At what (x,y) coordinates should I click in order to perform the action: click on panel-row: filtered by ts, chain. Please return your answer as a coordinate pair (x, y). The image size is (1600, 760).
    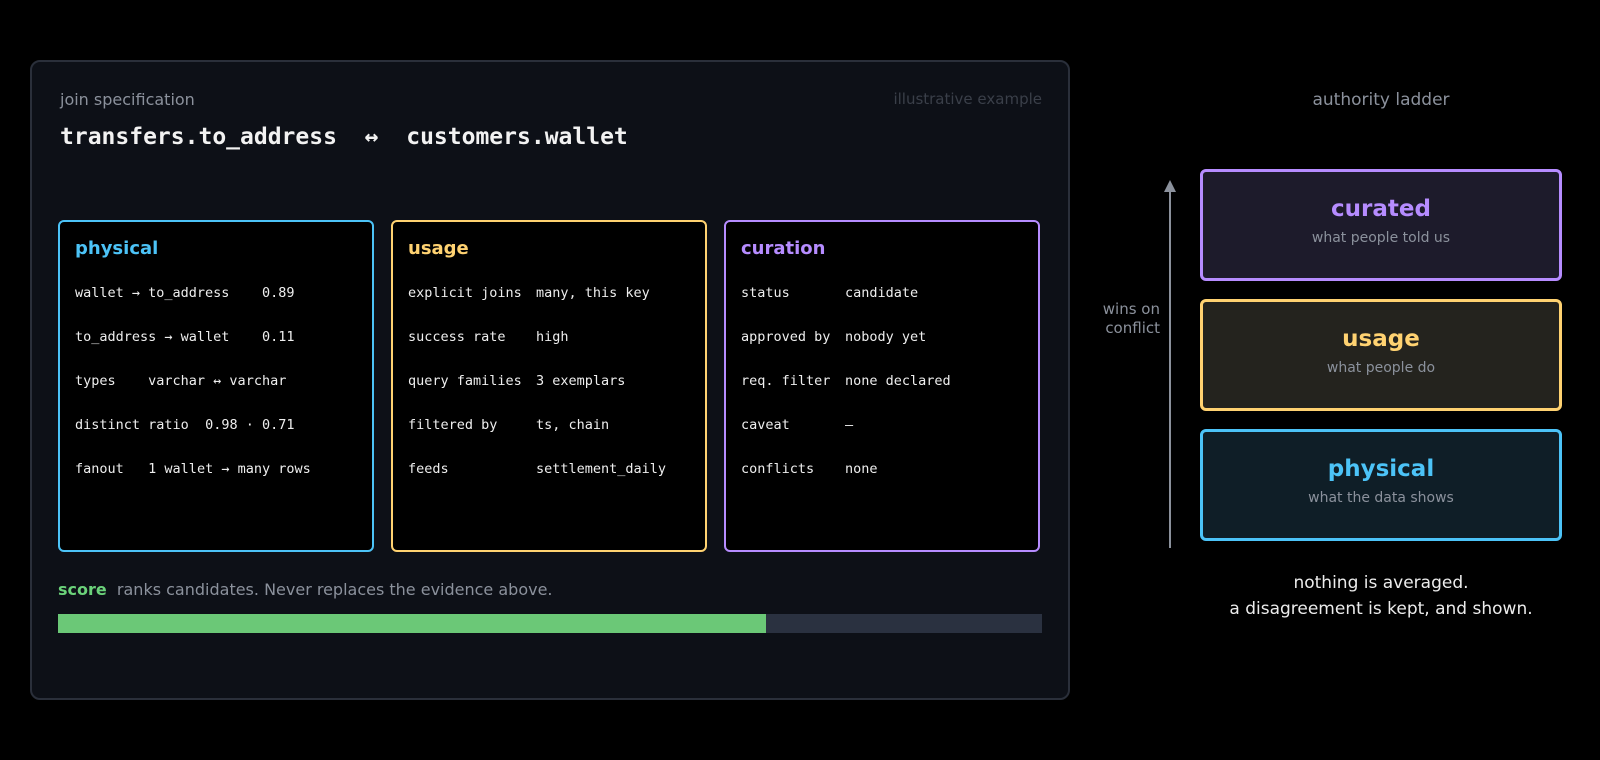
    Looking at the image, I should click on (537, 439).